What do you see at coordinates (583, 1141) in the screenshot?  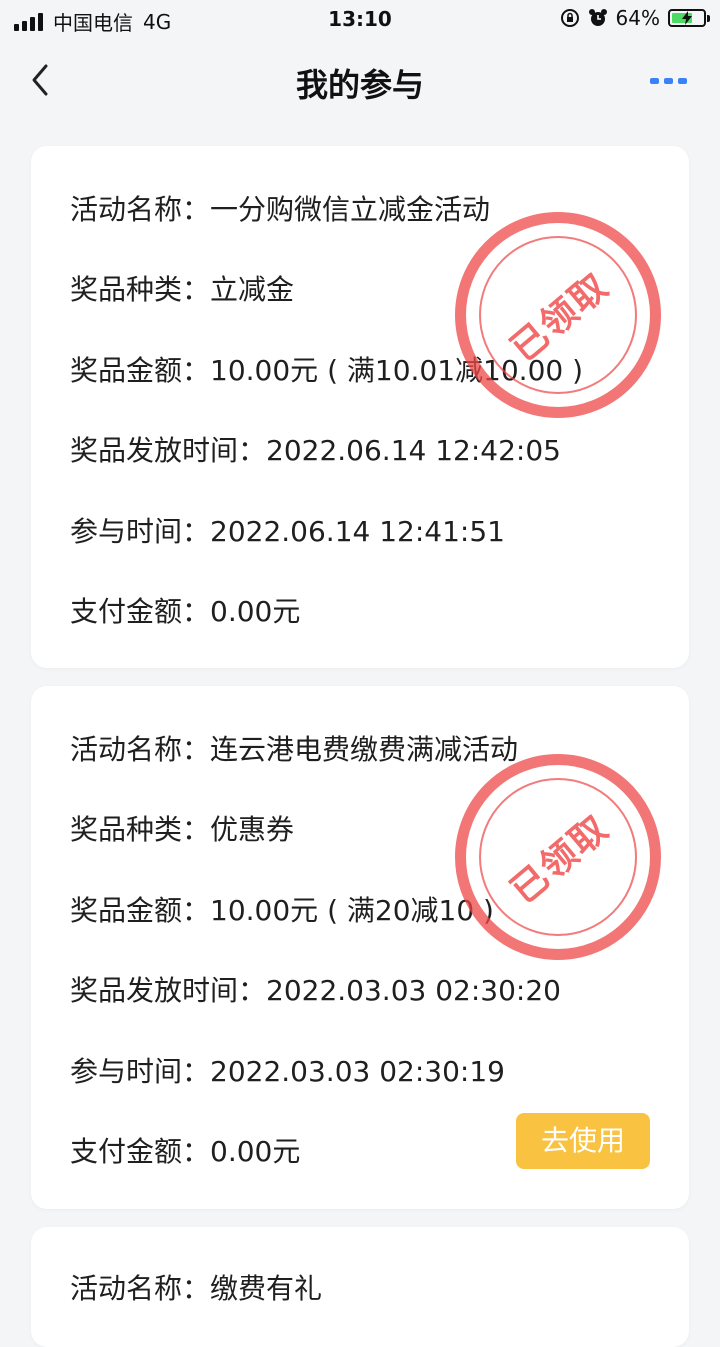 I see `use-coupon-button: 去使用` at bounding box center [583, 1141].